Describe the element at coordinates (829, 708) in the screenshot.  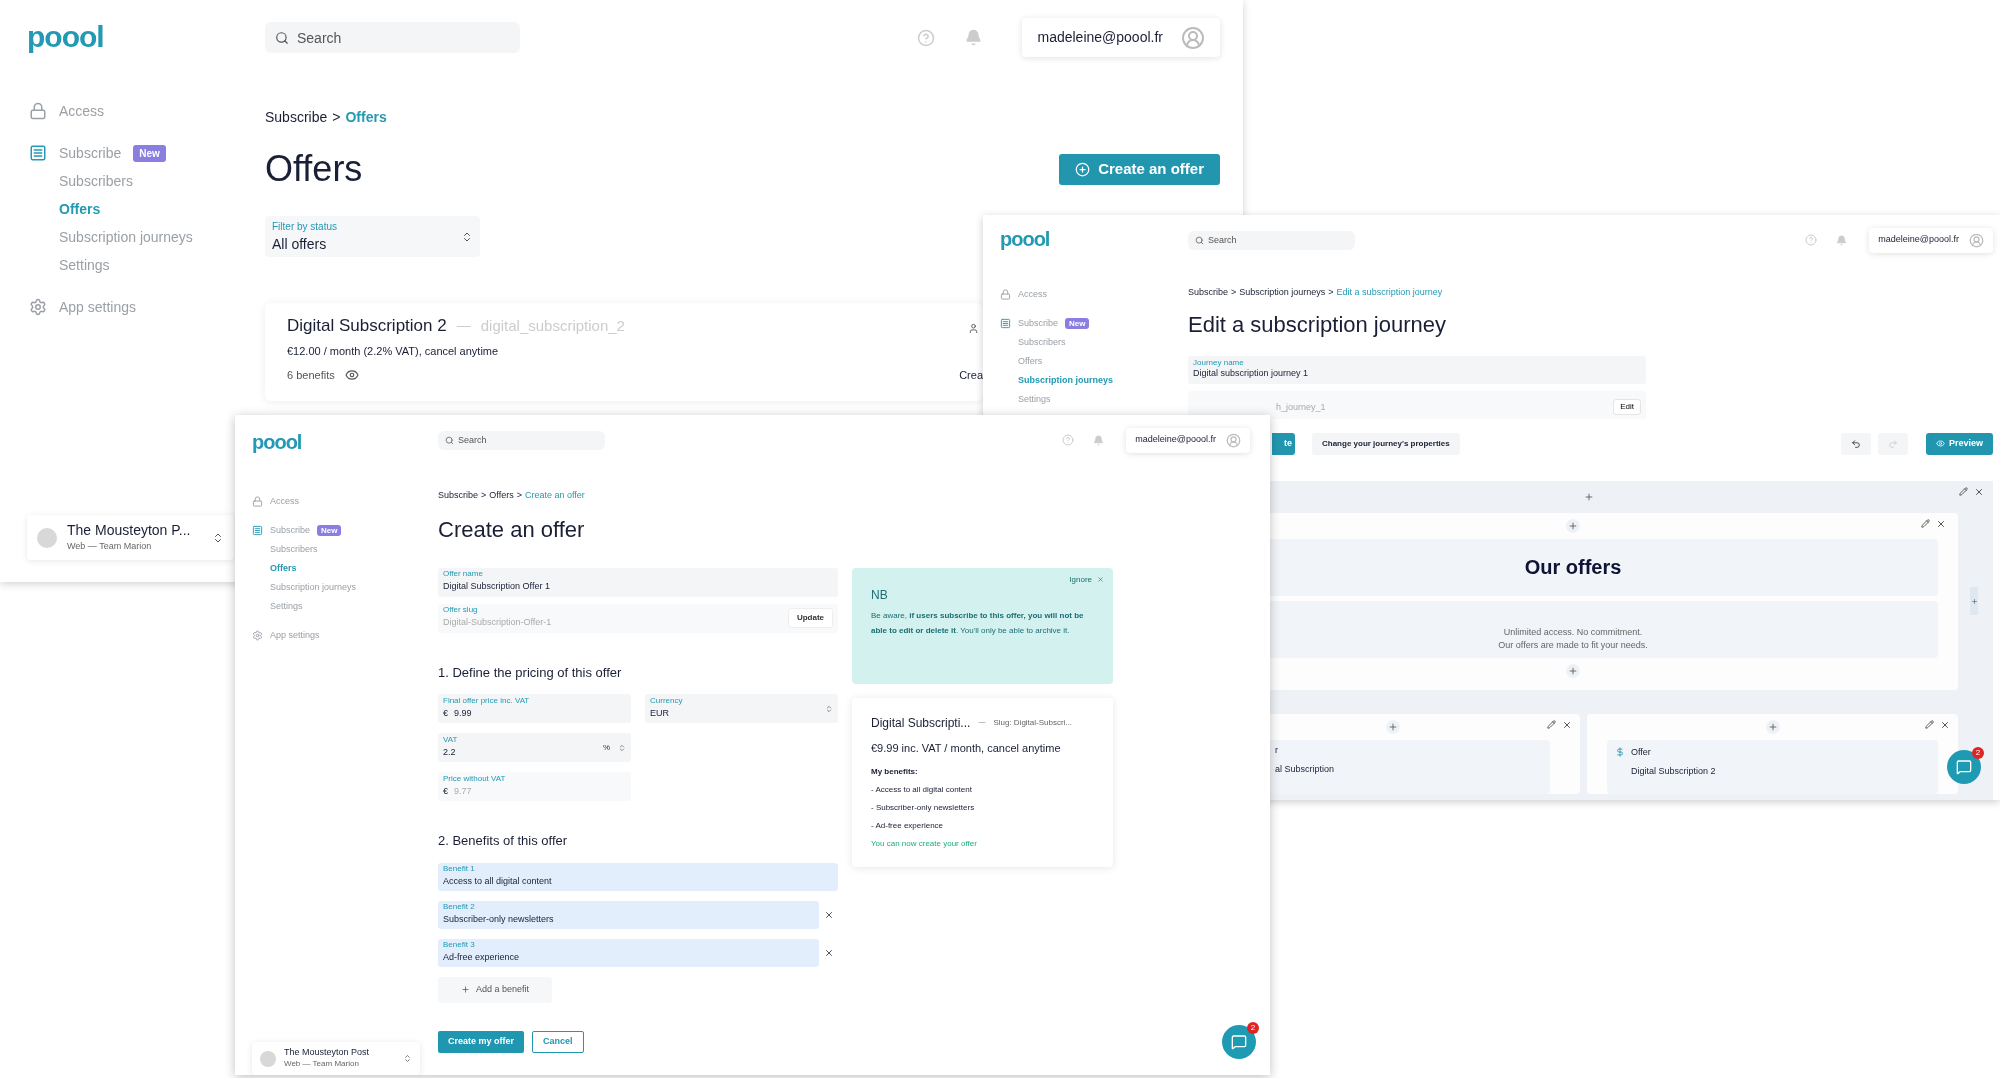
I see `chevron-icon` at that location.